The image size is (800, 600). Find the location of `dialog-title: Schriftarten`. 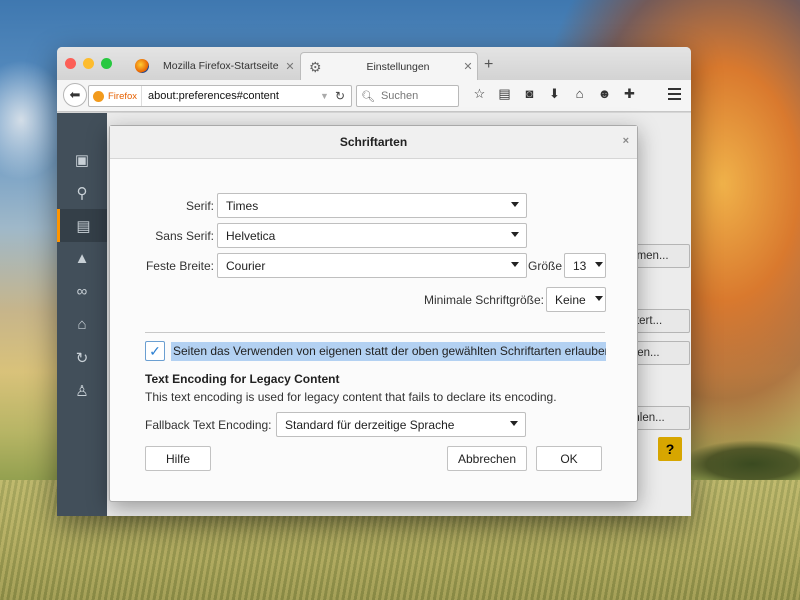

dialog-title: Schriftarten is located at coordinates (373, 142).